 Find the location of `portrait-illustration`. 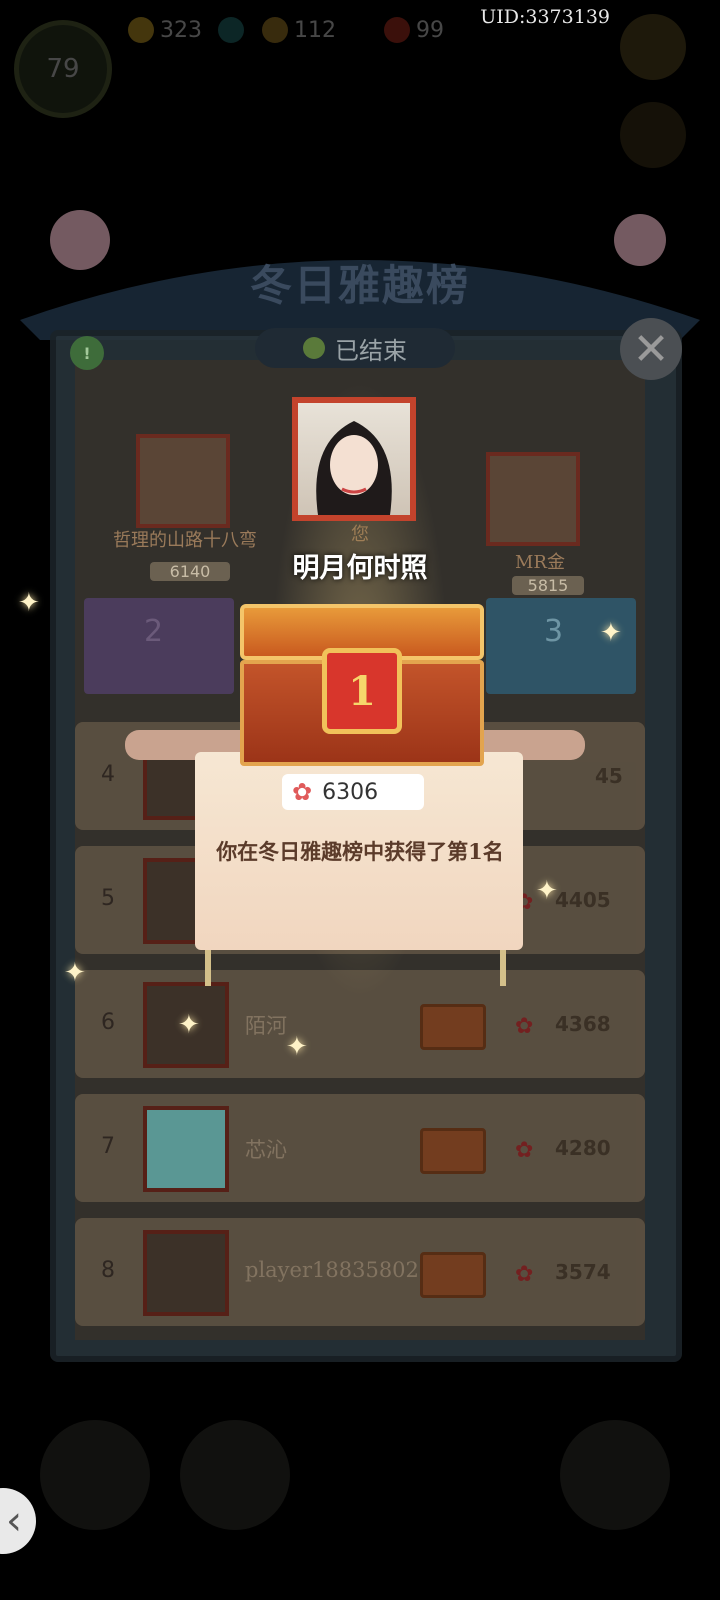

portrait-illustration is located at coordinates (354, 468).